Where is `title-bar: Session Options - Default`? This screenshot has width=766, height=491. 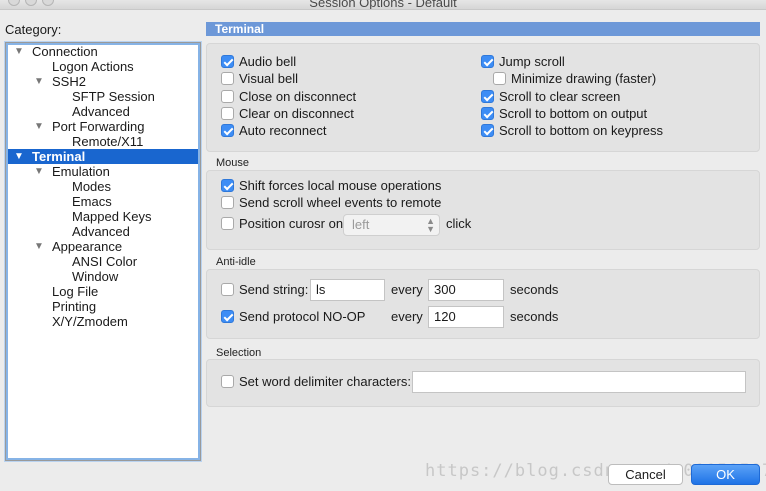 title-bar: Session Options - Default is located at coordinates (383, 5).